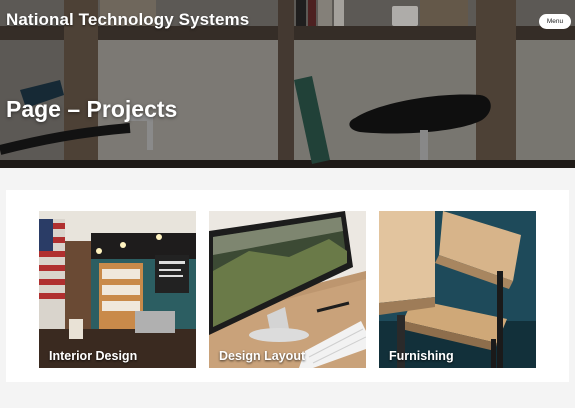 This screenshot has width=575, height=408. Describe the element at coordinates (555, 21) in the screenshot. I see `menu-button: Menu` at that location.